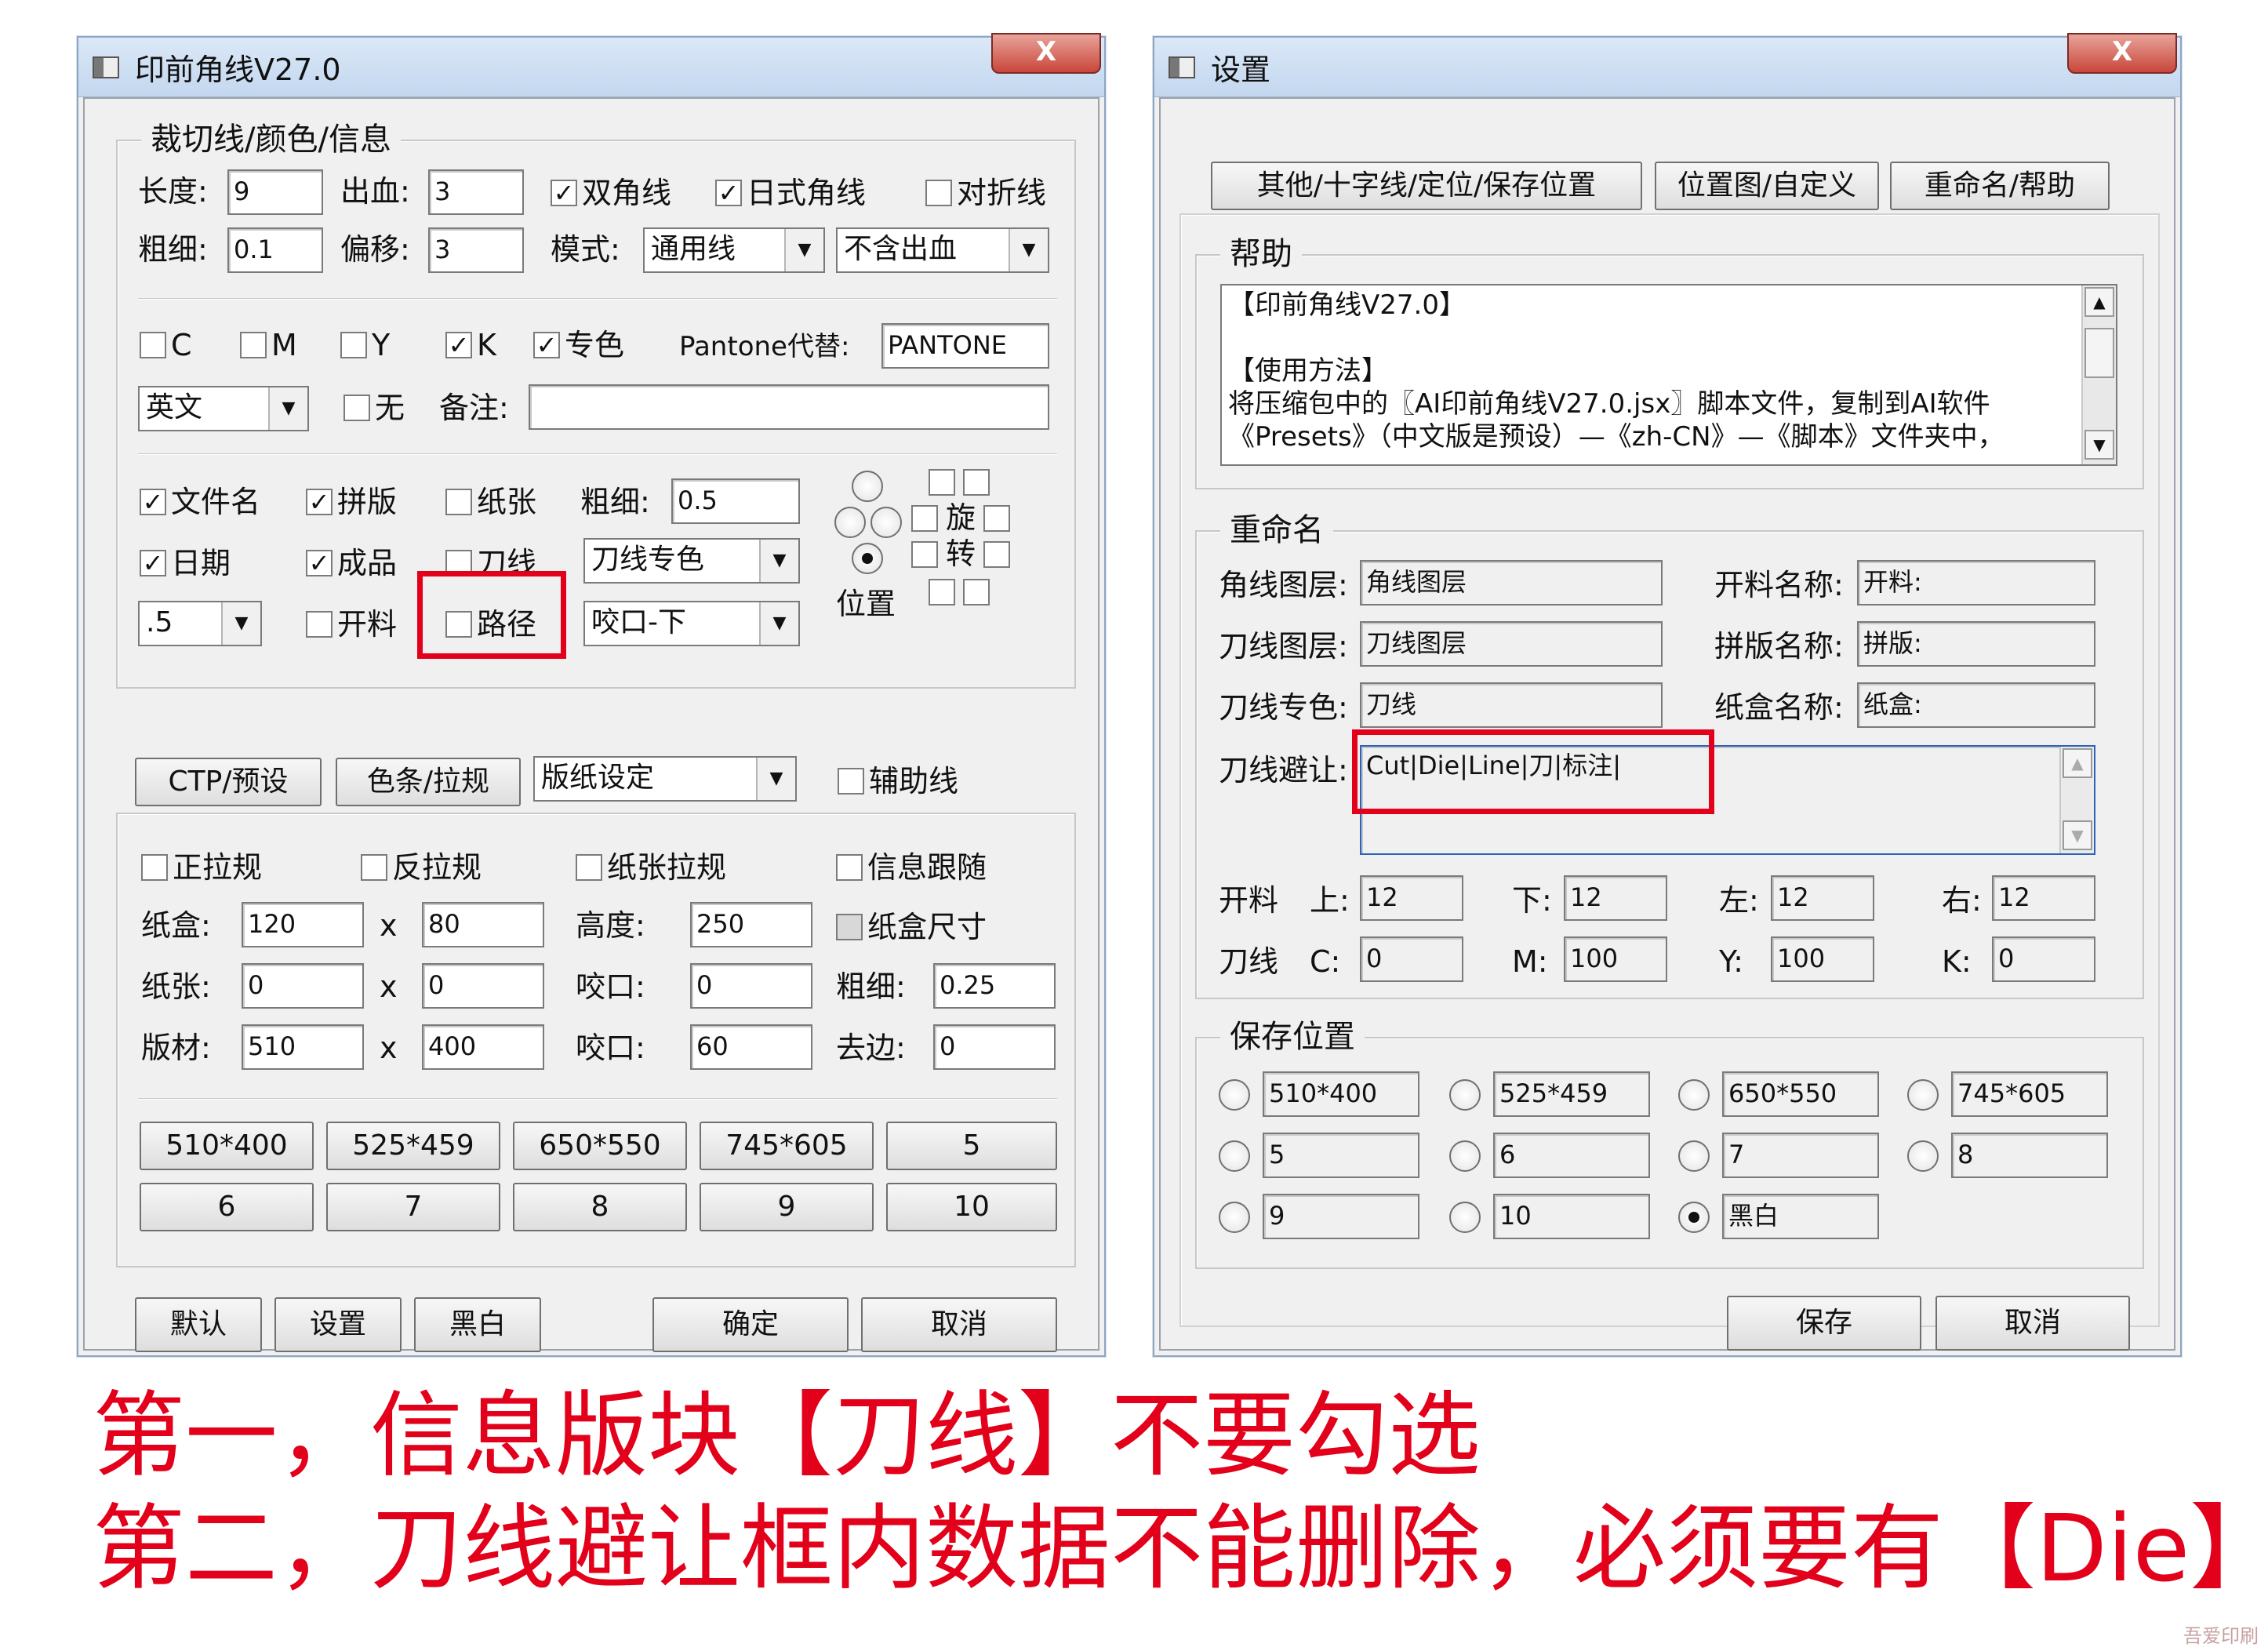 The height and width of the screenshot is (1651, 2268). What do you see at coordinates (227, 1146) in the screenshot?
I see `preset-button: 510*400` at bounding box center [227, 1146].